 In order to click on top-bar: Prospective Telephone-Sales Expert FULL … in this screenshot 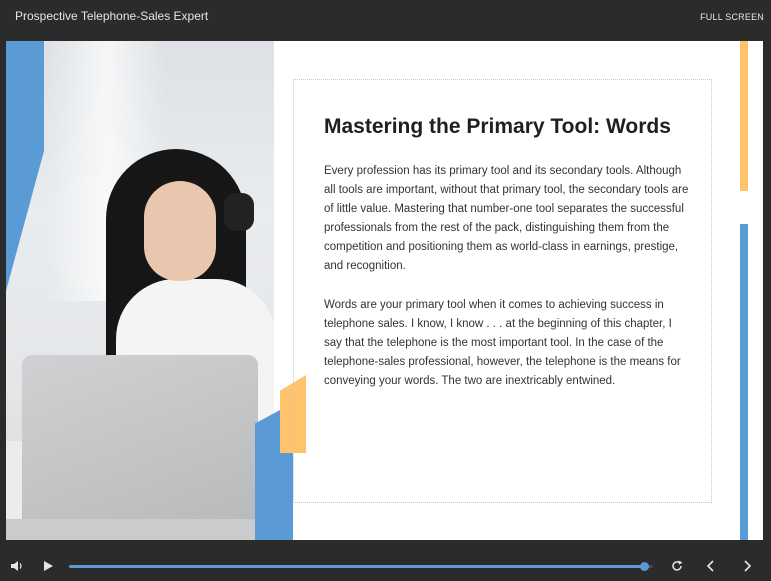, I will do `click(385, 19)`.